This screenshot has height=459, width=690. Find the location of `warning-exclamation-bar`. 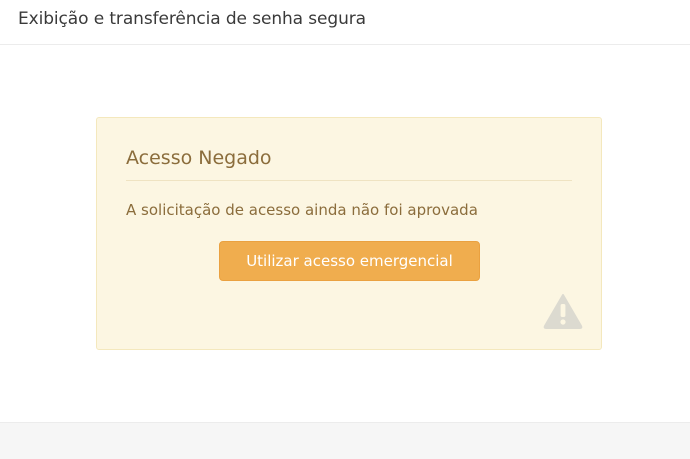

warning-exclamation-bar is located at coordinates (563, 310).